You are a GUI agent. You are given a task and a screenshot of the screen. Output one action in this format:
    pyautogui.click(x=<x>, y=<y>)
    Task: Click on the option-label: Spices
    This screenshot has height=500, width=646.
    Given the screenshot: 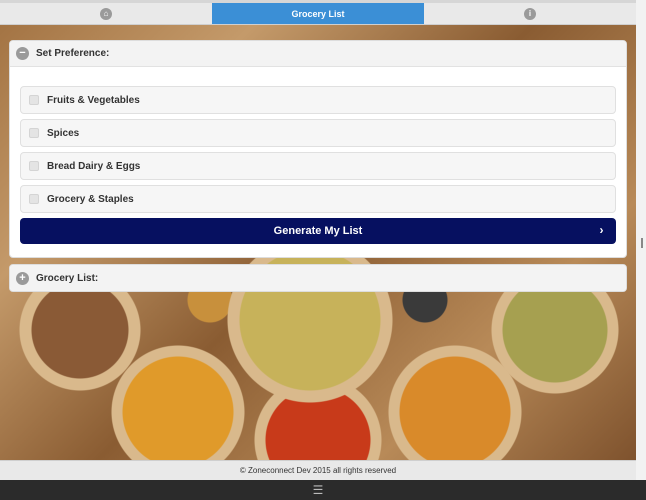 What is the action you would take?
    pyautogui.click(x=63, y=133)
    